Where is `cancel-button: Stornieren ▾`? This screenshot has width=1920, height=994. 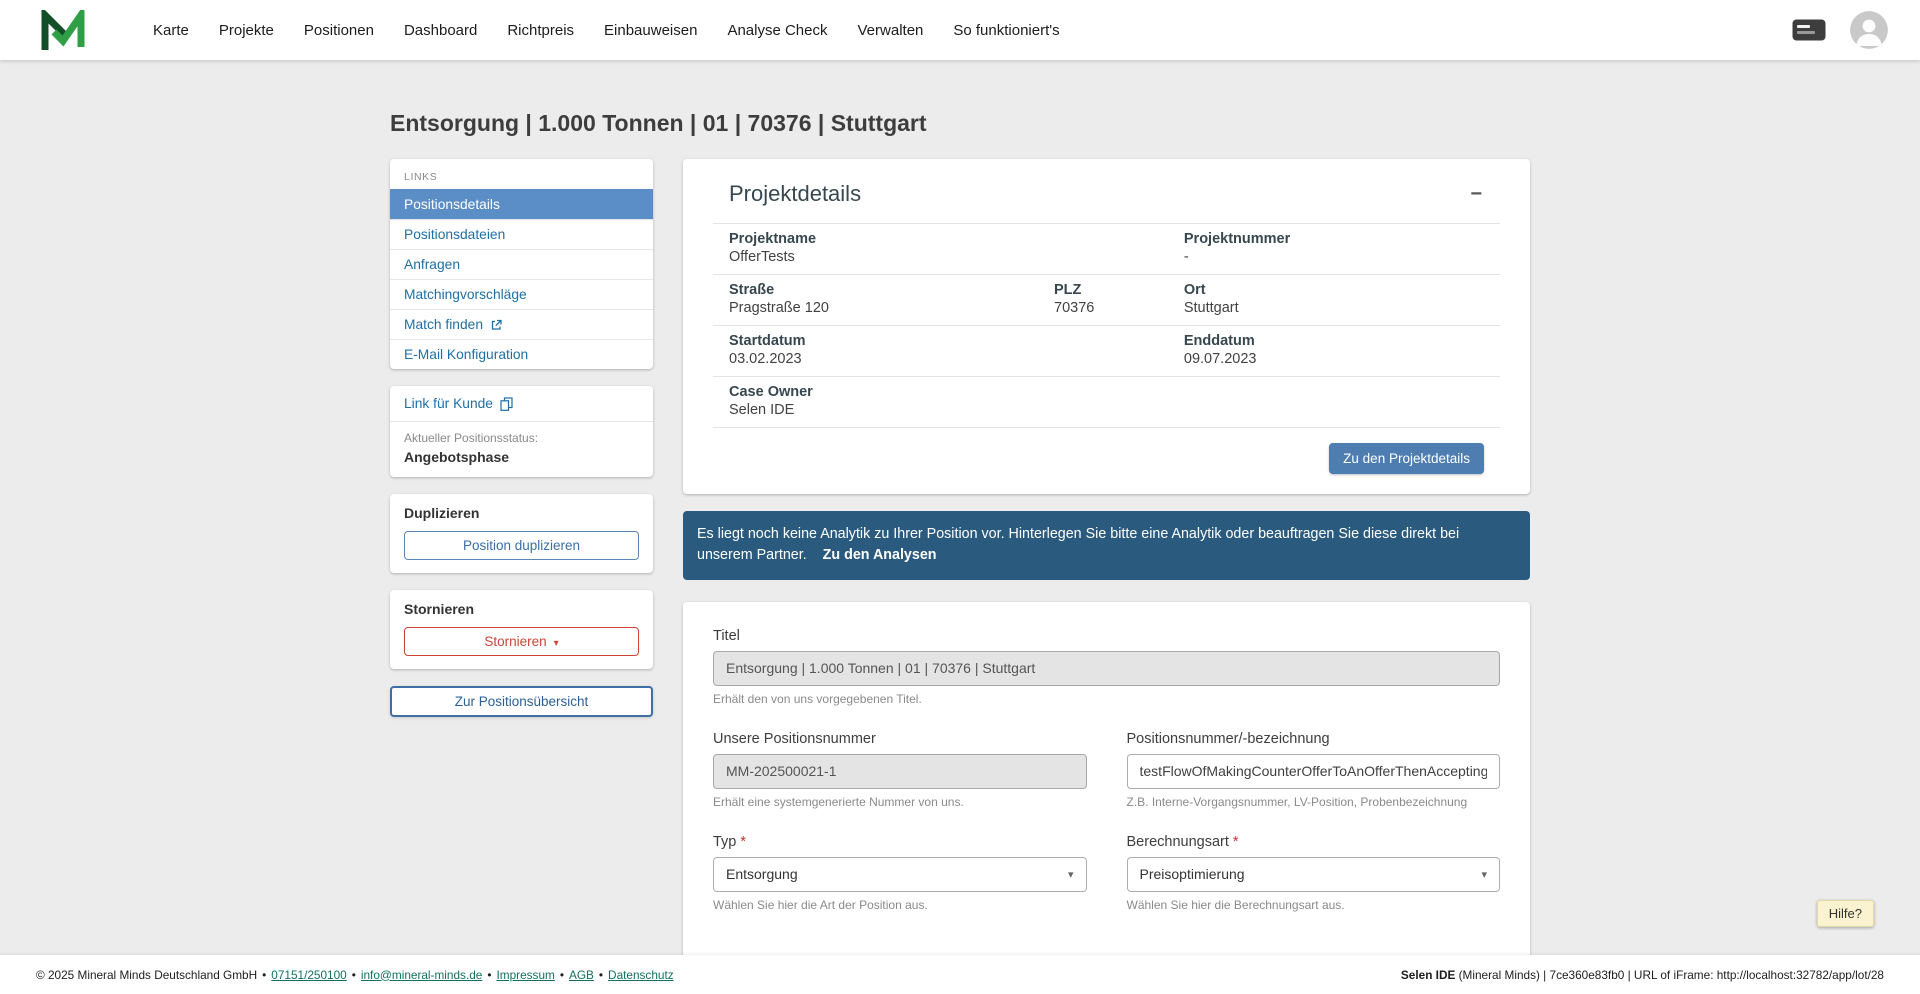
cancel-button: Stornieren ▾ is located at coordinates (521, 641).